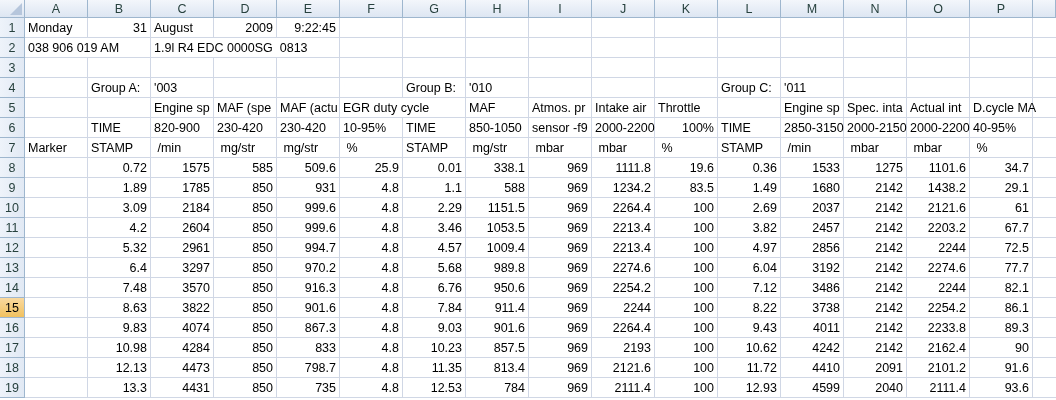  What do you see at coordinates (686, 9) in the screenshot?
I see `column-header: K` at bounding box center [686, 9].